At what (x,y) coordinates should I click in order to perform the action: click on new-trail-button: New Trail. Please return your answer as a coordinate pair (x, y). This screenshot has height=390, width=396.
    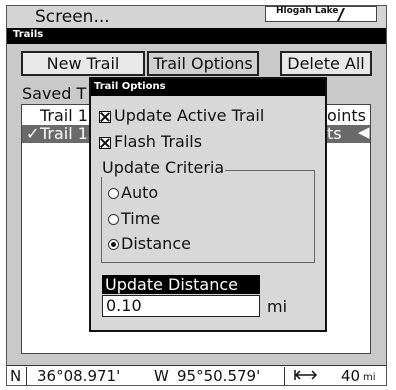
    Looking at the image, I should click on (83, 63).